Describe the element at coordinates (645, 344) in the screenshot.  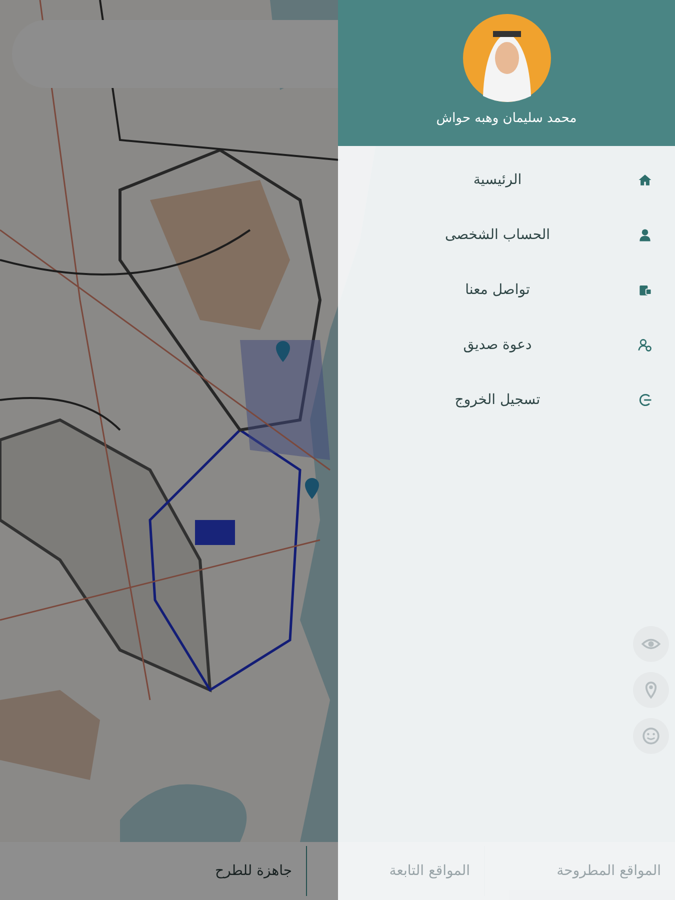
I see `invite-icon` at that location.